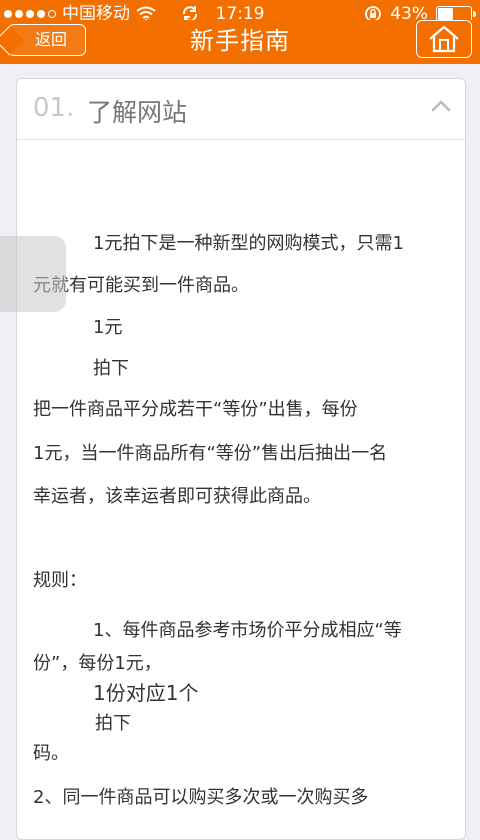 Image resolution: width=480 pixels, height=840 pixels. What do you see at coordinates (97, 663) in the screenshot?
I see `rule-line: 份”，每份1元，` at bounding box center [97, 663].